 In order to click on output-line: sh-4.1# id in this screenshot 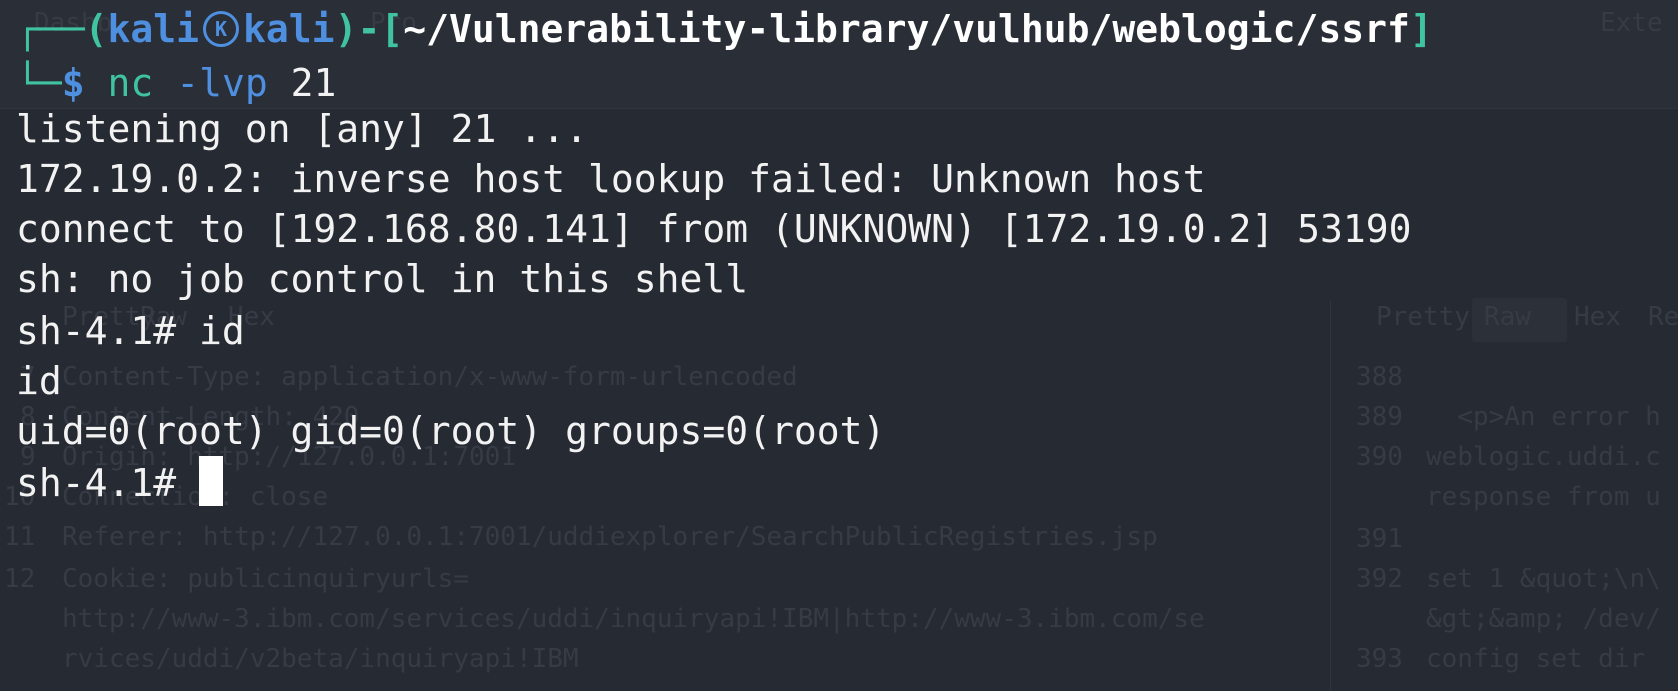, I will do `click(130, 331)`.